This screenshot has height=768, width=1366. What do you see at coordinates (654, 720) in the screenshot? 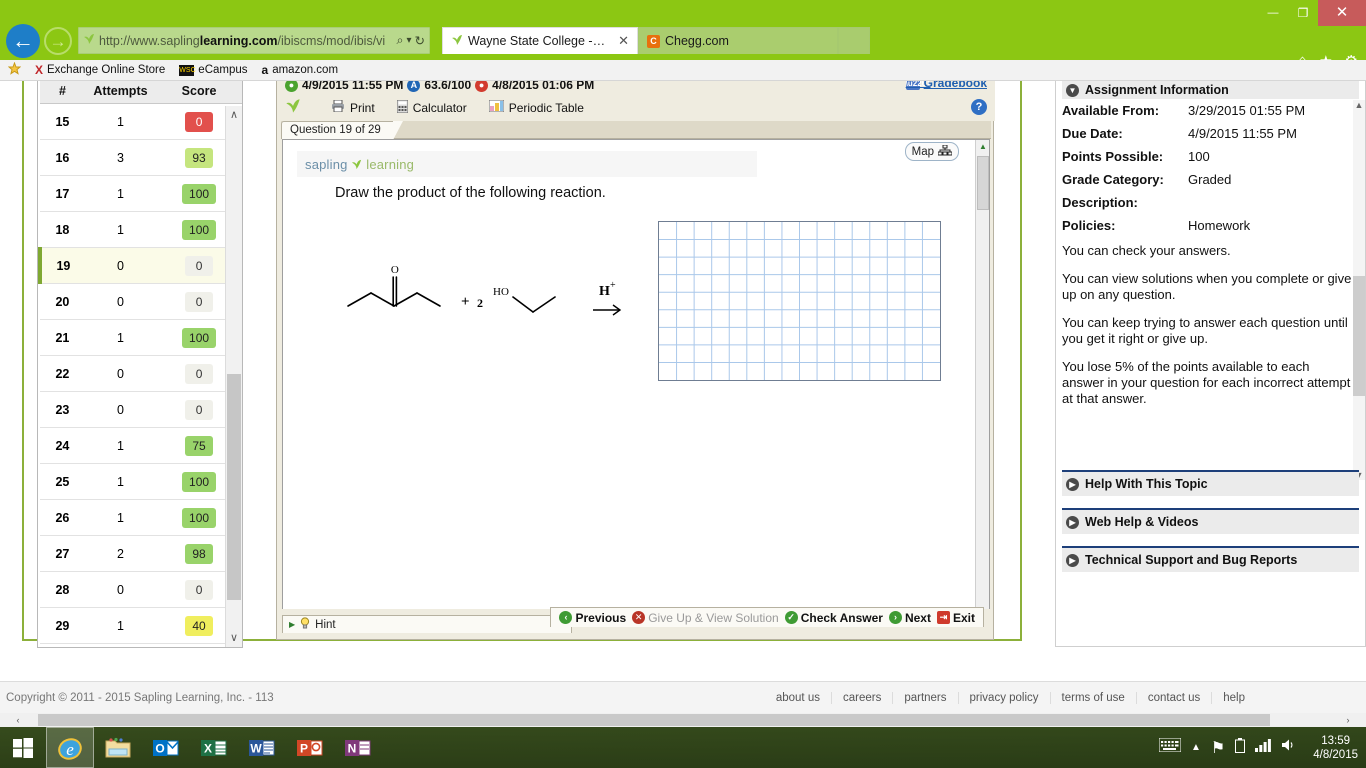
I see `horizontal-scrollbar-thumb` at bounding box center [654, 720].